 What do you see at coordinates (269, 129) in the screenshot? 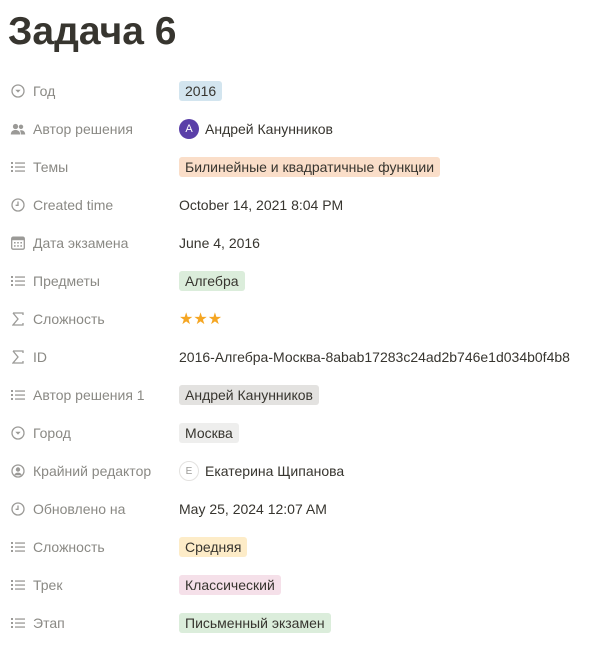
I see `person-name: Андрей Канунников` at bounding box center [269, 129].